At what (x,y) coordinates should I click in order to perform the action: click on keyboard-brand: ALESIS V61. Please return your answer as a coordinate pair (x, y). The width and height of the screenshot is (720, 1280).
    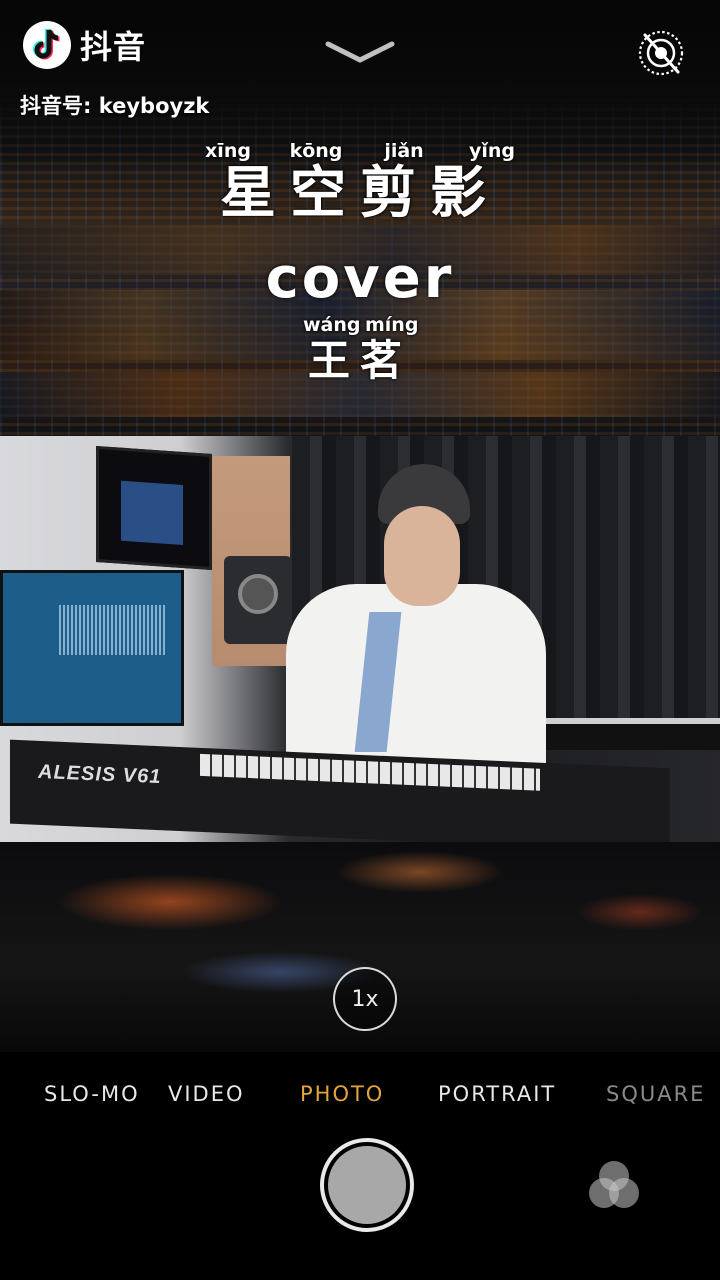
    Looking at the image, I should click on (100, 774).